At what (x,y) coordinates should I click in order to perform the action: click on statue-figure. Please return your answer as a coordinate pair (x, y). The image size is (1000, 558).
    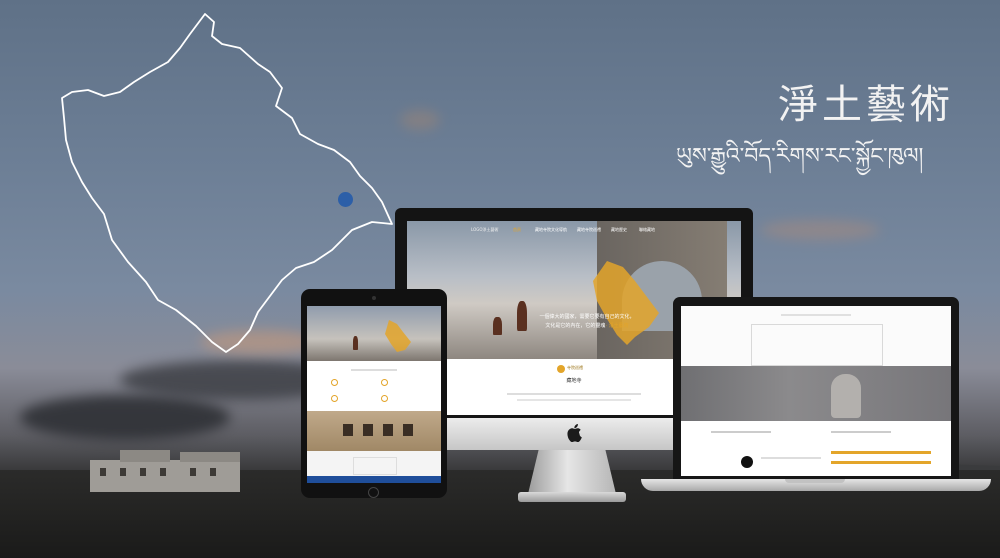
    Looking at the image, I should click on (846, 396).